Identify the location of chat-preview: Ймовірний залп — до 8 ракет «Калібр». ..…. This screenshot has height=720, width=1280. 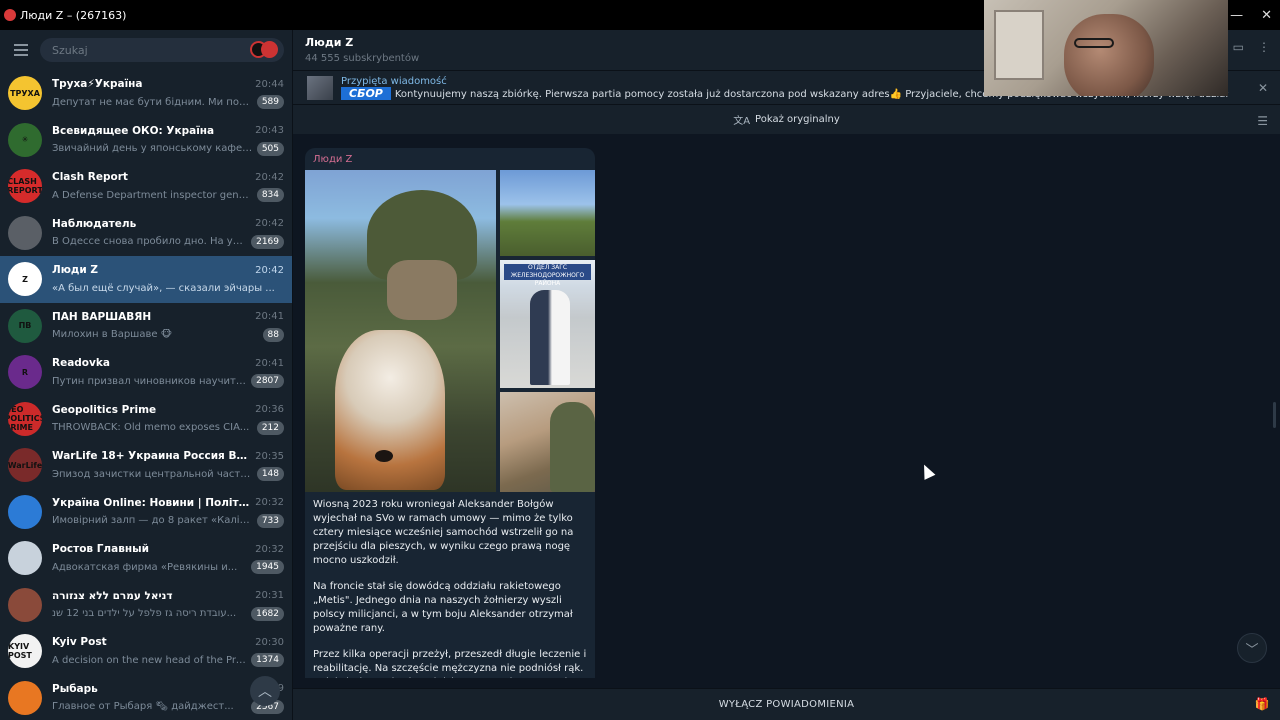
(152, 521).